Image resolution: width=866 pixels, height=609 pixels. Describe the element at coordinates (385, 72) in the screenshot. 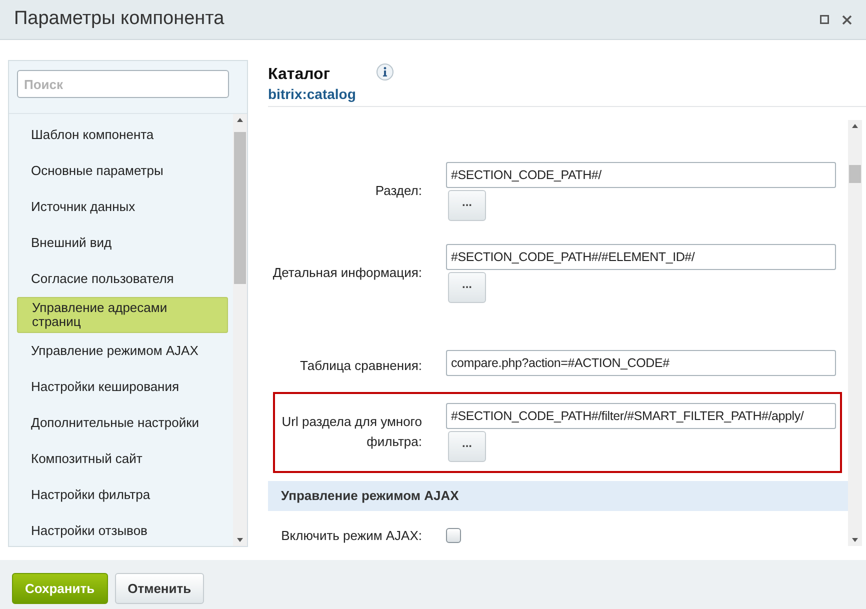

I see `info-icon` at that location.